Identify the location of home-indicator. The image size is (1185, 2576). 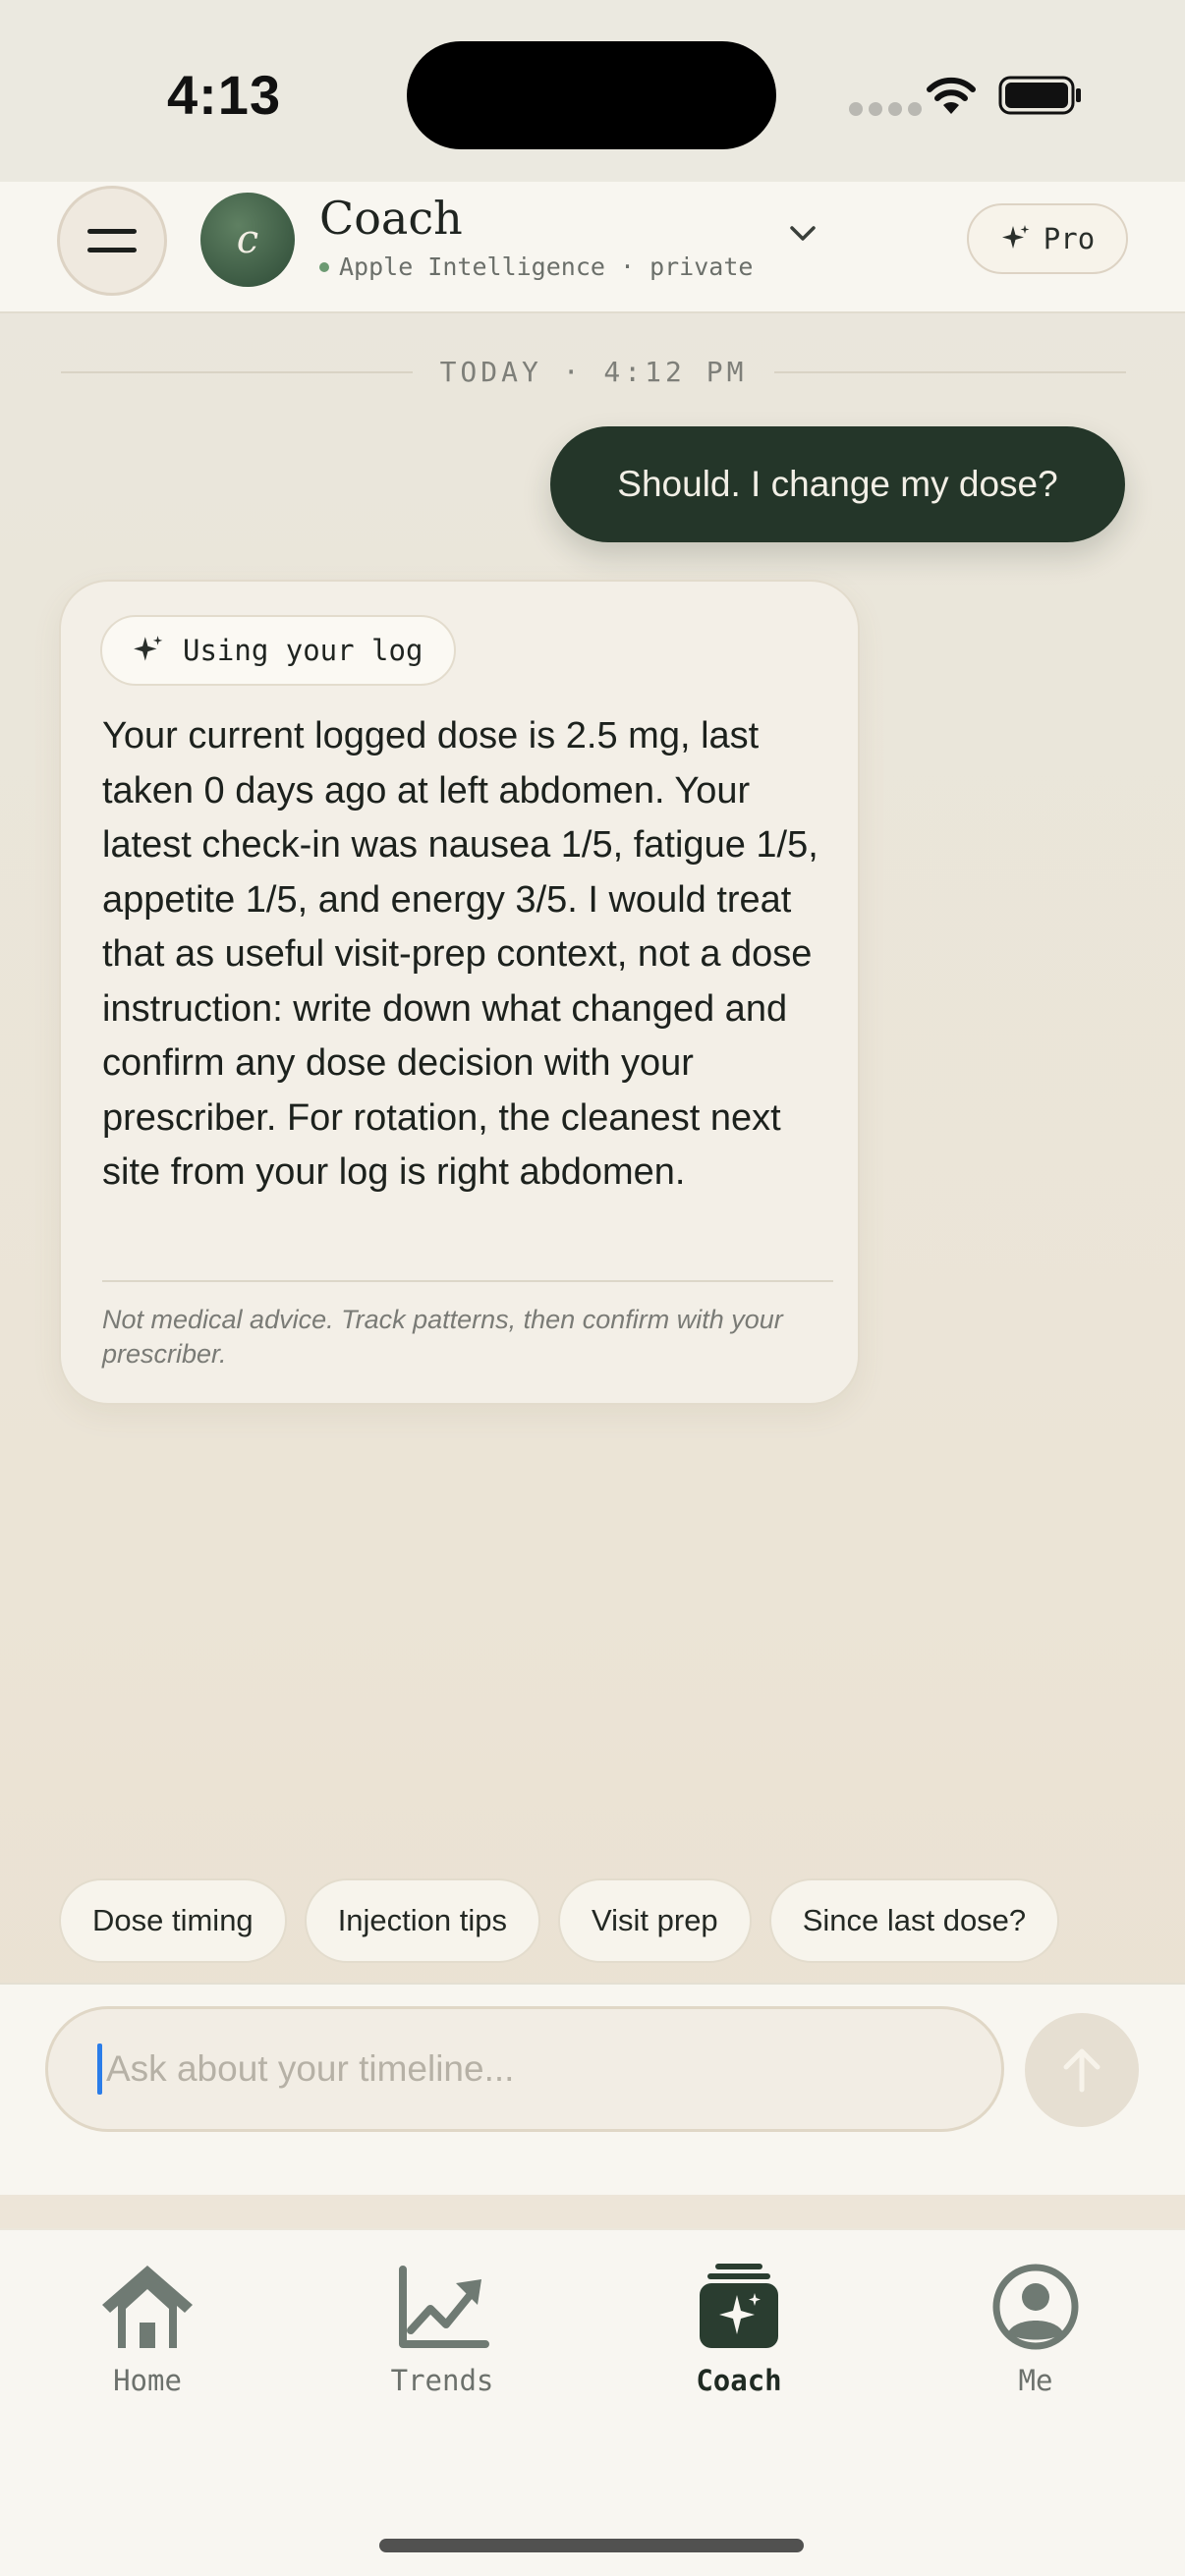
(592, 2545).